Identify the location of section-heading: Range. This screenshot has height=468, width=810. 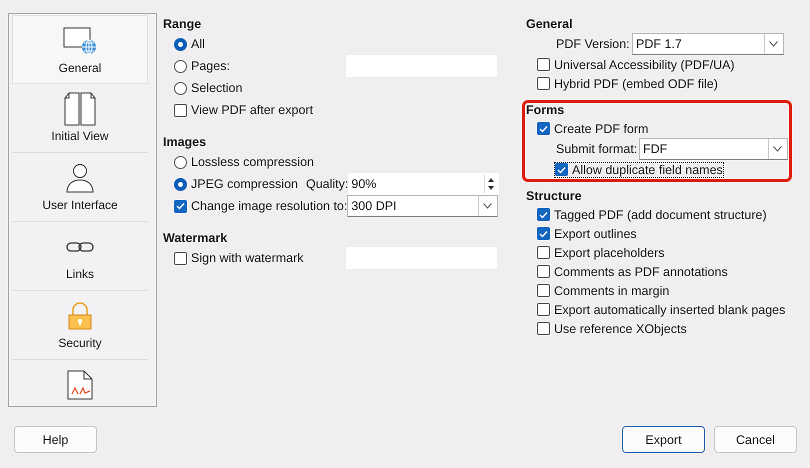
(182, 24).